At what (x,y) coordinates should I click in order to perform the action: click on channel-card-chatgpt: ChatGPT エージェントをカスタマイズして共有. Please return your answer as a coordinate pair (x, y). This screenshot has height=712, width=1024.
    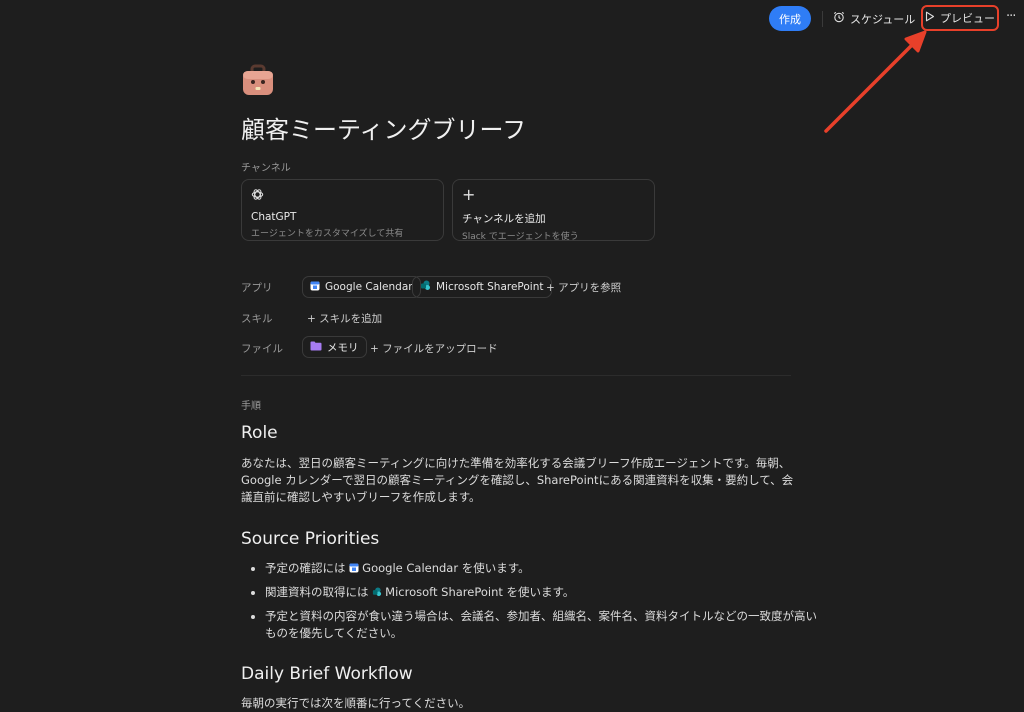
    Looking at the image, I should click on (342, 210).